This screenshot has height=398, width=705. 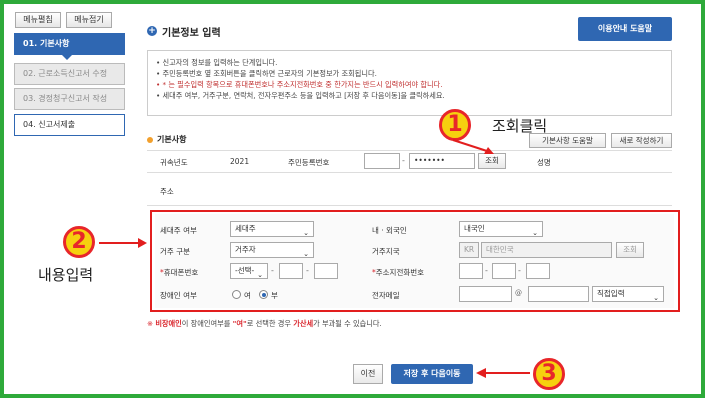 What do you see at coordinates (240, 161) in the screenshot?
I see `year-value: 2021` at bounding box center [240, 161].